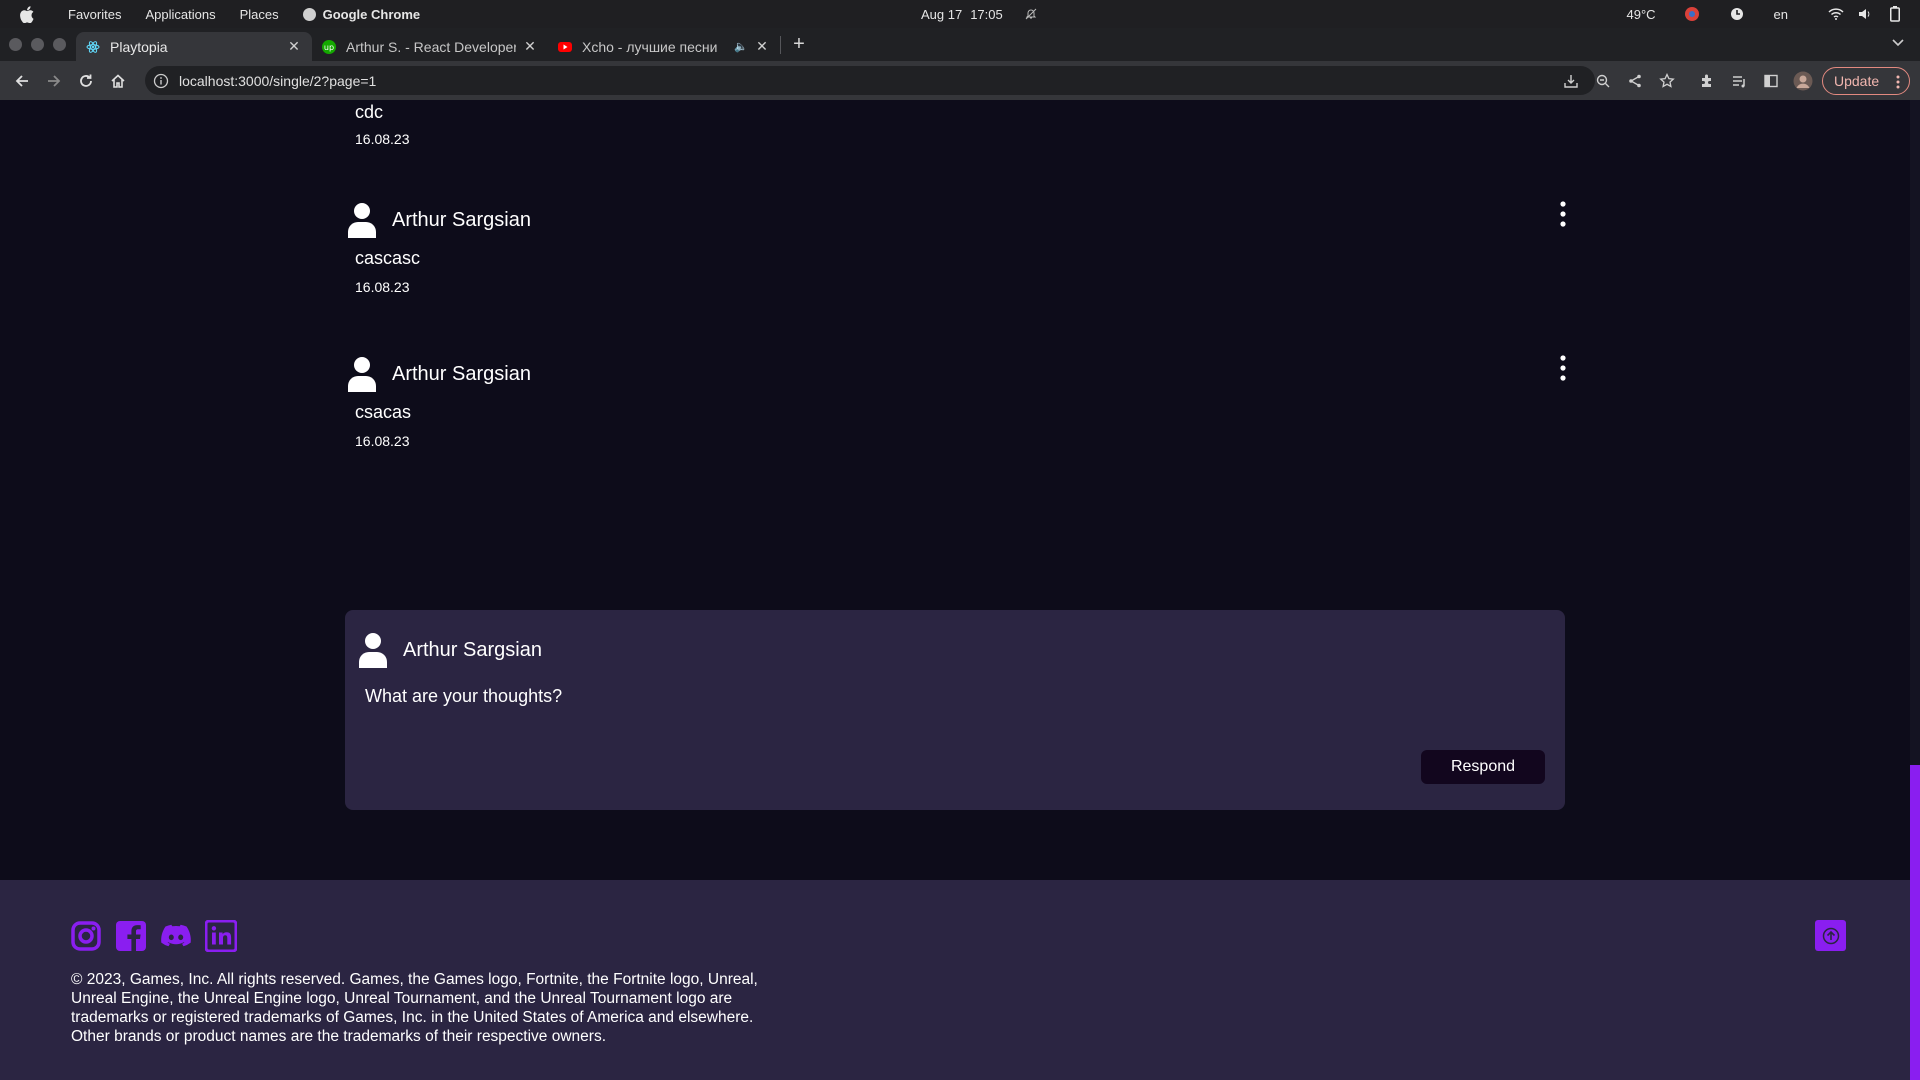 The height and width of the screenshot is (1080, 1920). Describe the element at coordinates (369, 112) in the screenshot. I see `comment-text: cdc` at that location.